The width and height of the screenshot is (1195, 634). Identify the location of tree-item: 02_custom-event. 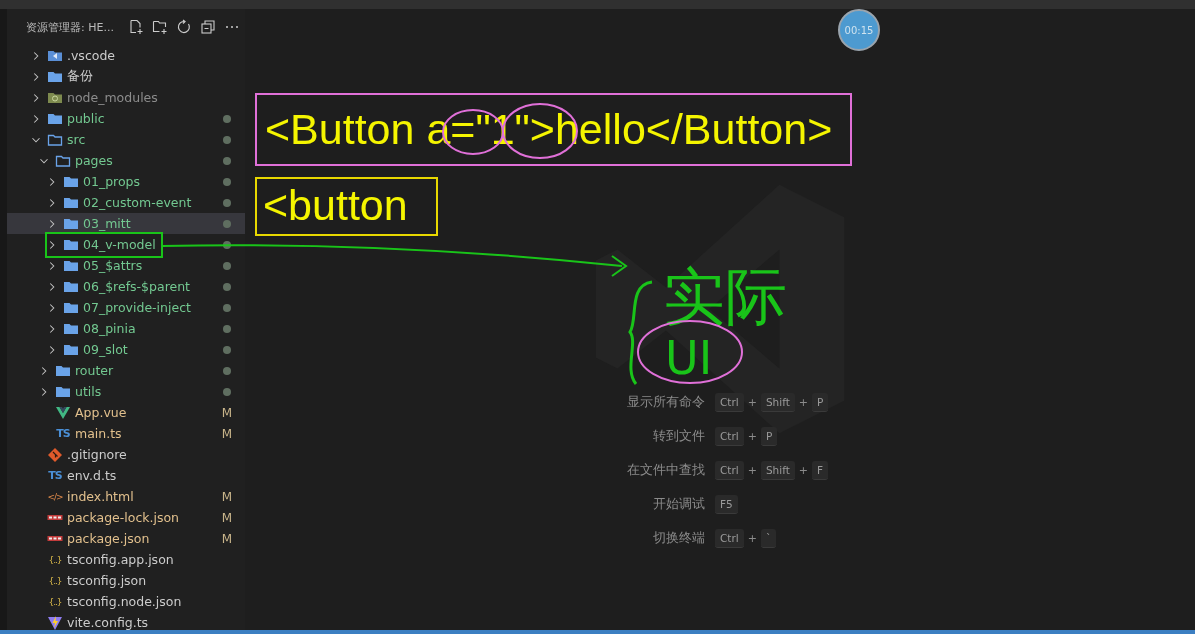
(126, 202).